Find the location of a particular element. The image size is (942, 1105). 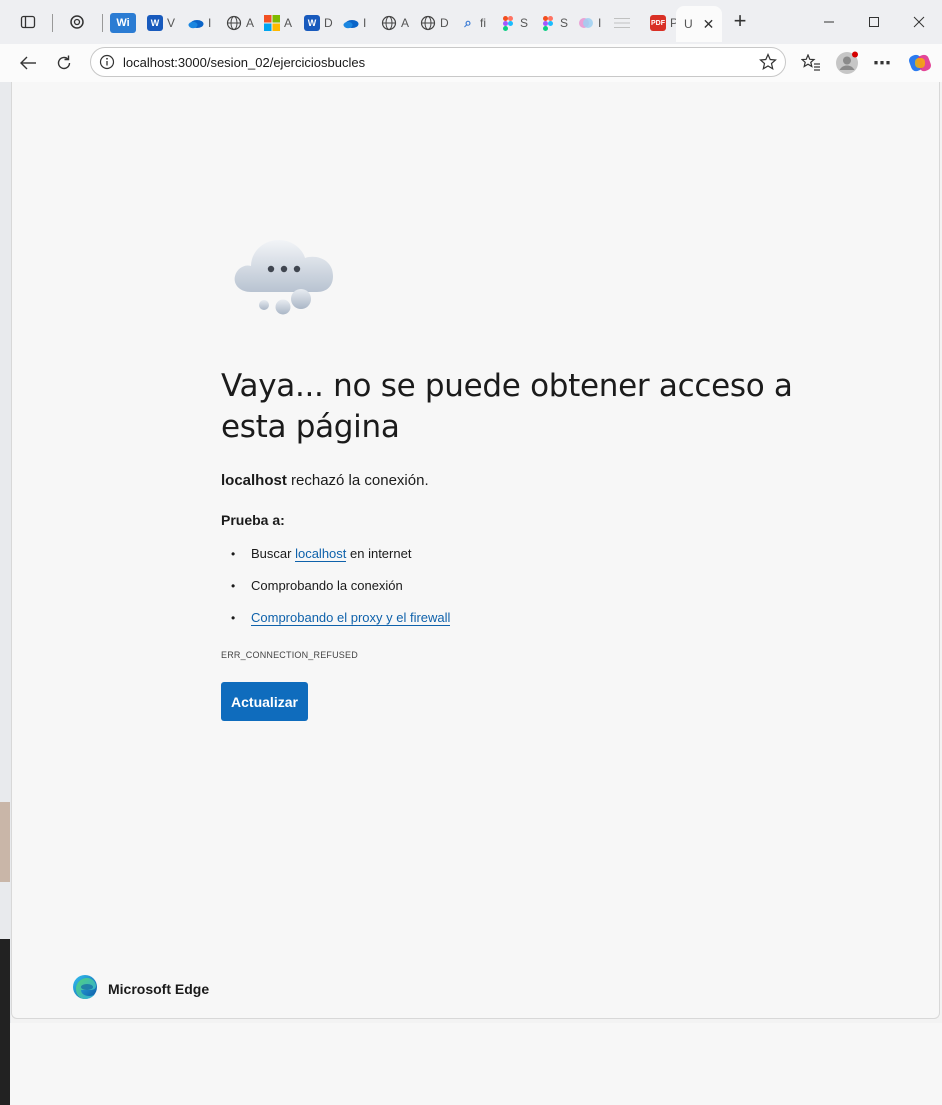

tab-menu is located at coordinates (622, 23).